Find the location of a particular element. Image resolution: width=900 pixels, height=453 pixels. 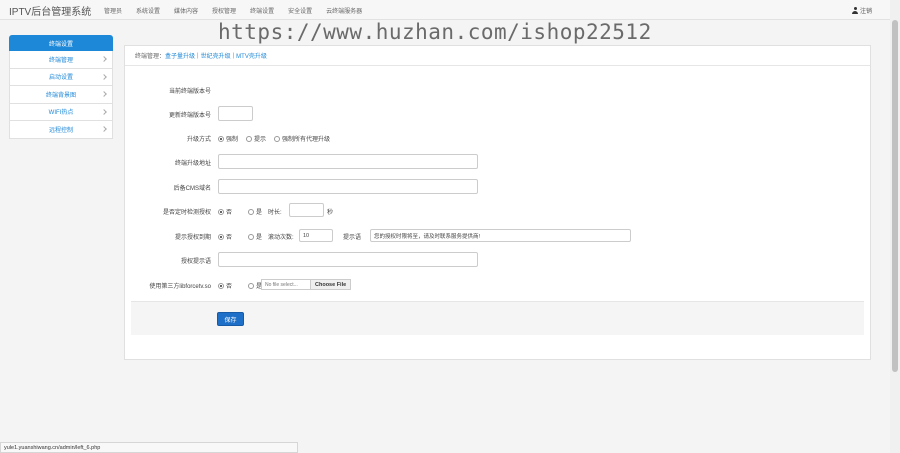

cms-domain-input is located at coordinates (348, 186).